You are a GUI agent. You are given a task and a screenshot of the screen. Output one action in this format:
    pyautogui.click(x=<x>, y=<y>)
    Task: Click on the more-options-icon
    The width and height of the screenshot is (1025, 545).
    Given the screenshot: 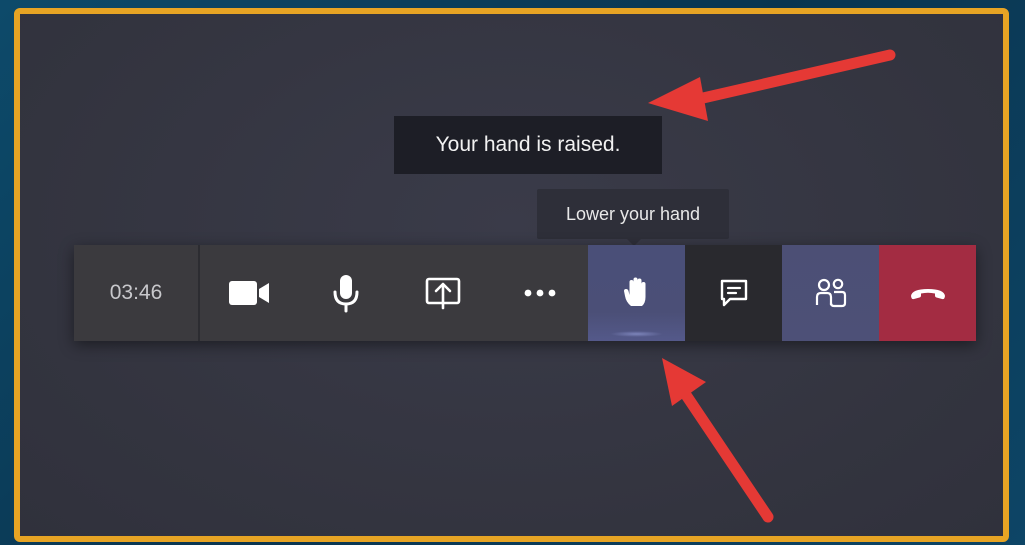 What is the action you would take?
    pyautogui.click(x=540, y=293)
    